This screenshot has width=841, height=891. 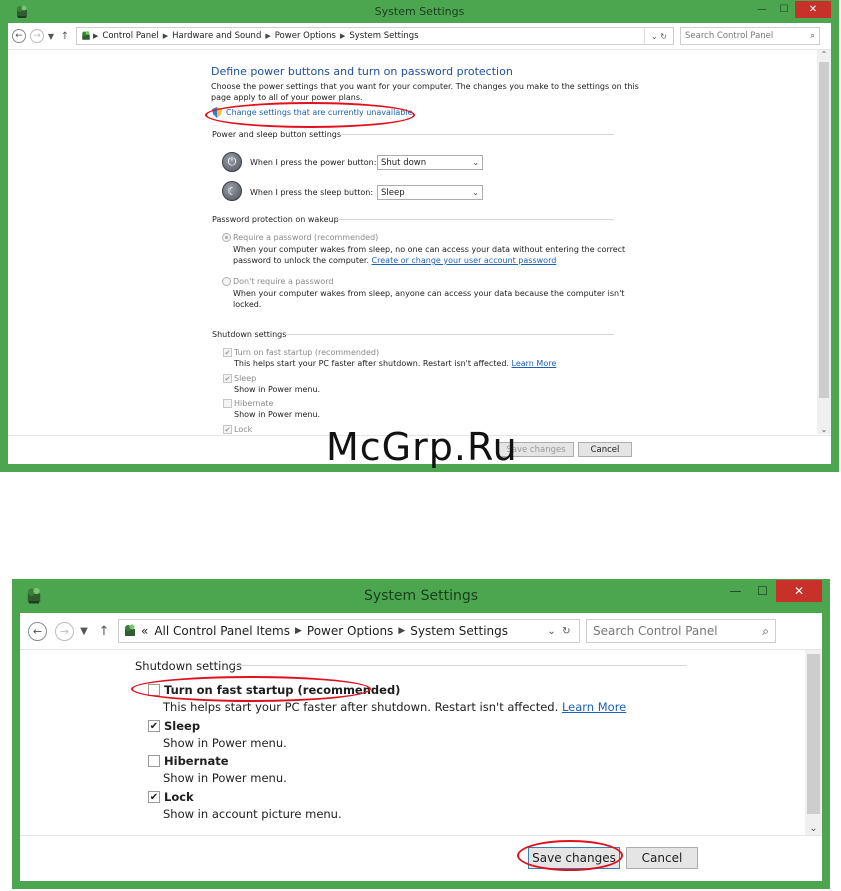 What do you see at coordinates (188, 666) in the screenshot?
I see `shutdown-section-title: Shutdown settings` at bounding box center [188, 666].